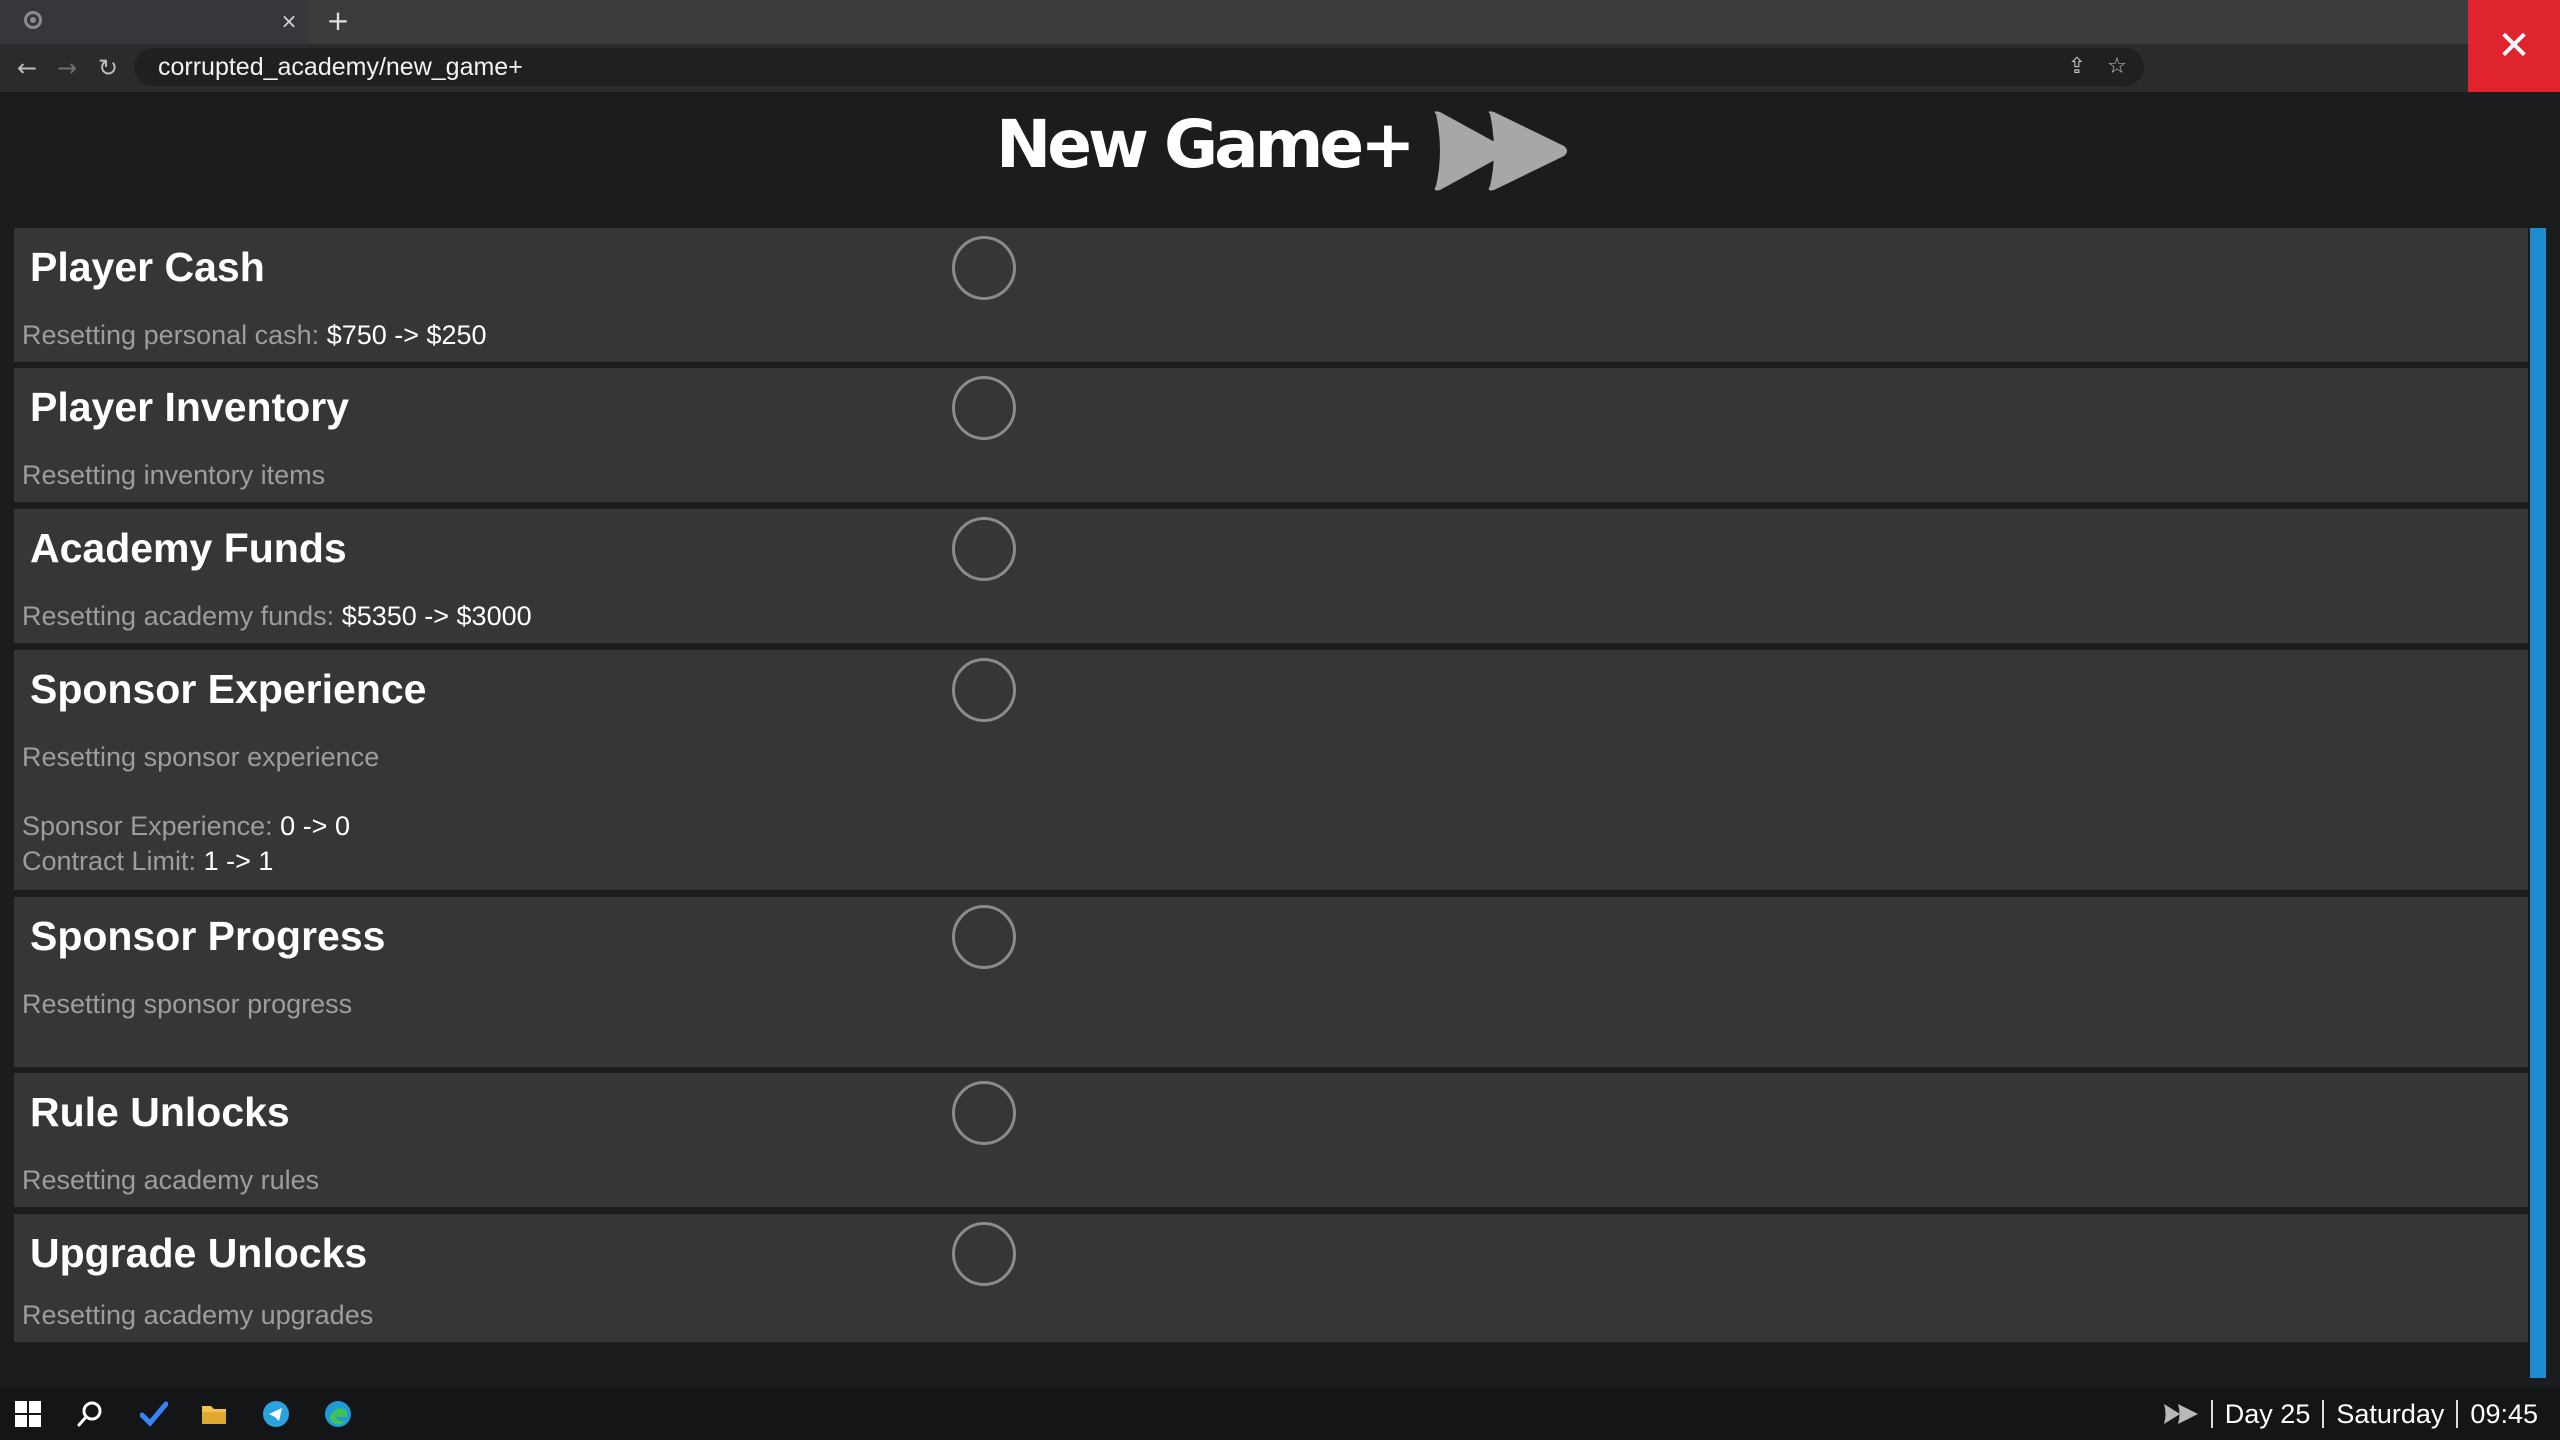 The image size is (2560, 1440). I want to click on item-description: Resetting personal cash: $750 -> $250, so click(254, 335).